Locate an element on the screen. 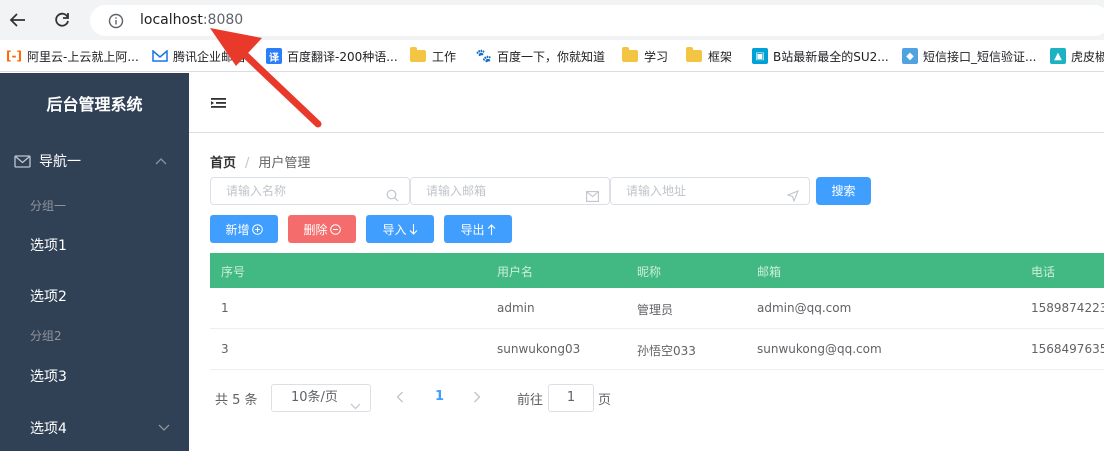 The height and width of the screenshot is (451, 1104). bookmark-baidu: 🐾 百度一下，你就知道 is located at coordinates (540, 56).